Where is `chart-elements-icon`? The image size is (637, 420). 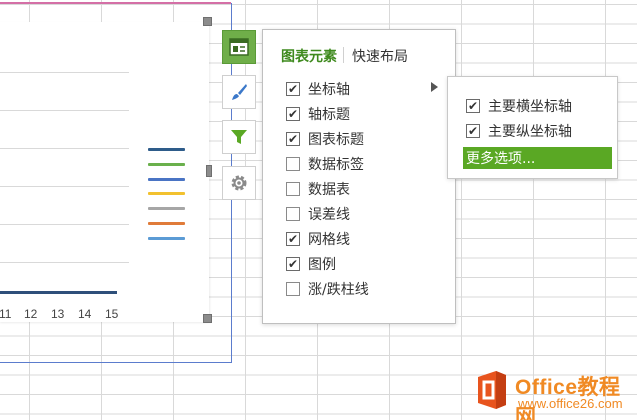 chart-elements-icon is located at coordinates (239, 47).